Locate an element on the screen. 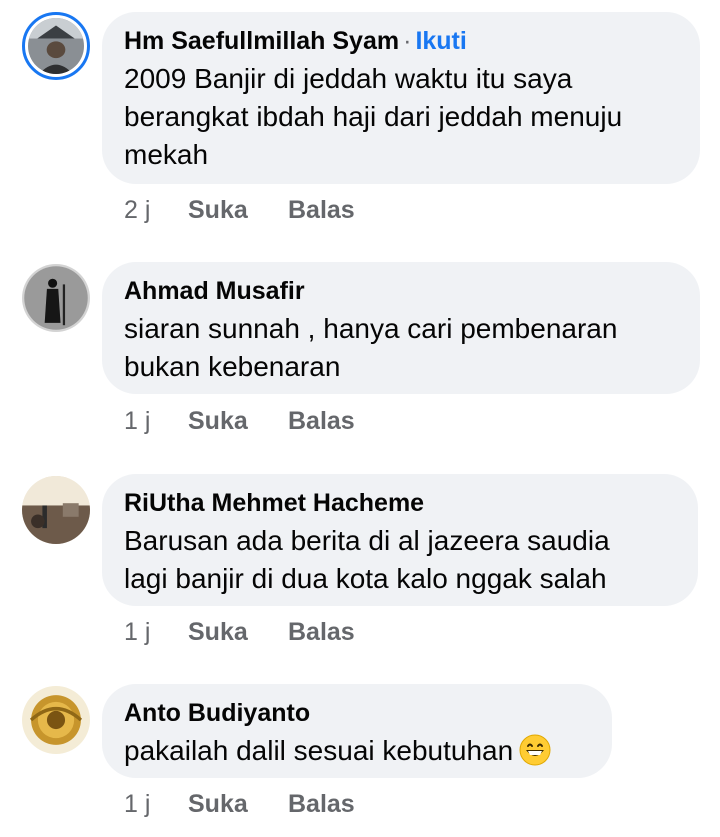 Image resolution: width=720 pixels, height=837 pixels. comment-text: pakailah dalil sesuai kebutuhan is located at coordinates (357, 751).